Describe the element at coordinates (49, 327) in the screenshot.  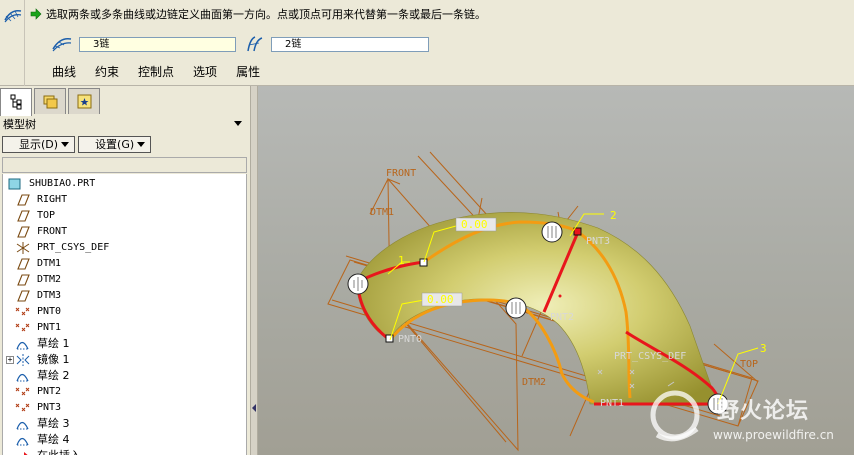
I see `tree-item-label: PNT1` at that location.